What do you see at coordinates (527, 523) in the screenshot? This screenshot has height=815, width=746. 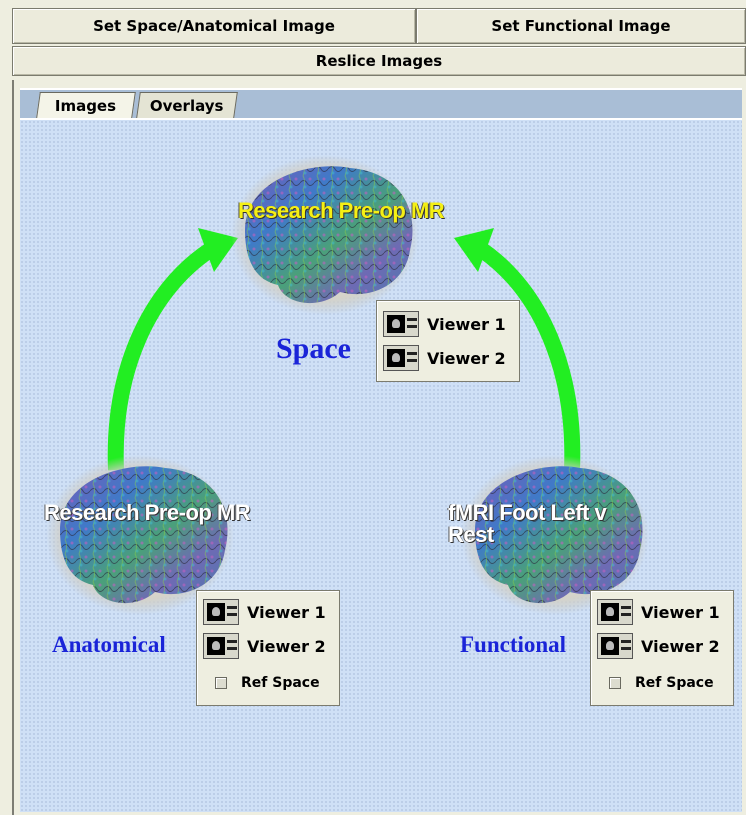 I see `functional-image-name: fMRI Foot Left v Rest` at bounding box center [527, 523].